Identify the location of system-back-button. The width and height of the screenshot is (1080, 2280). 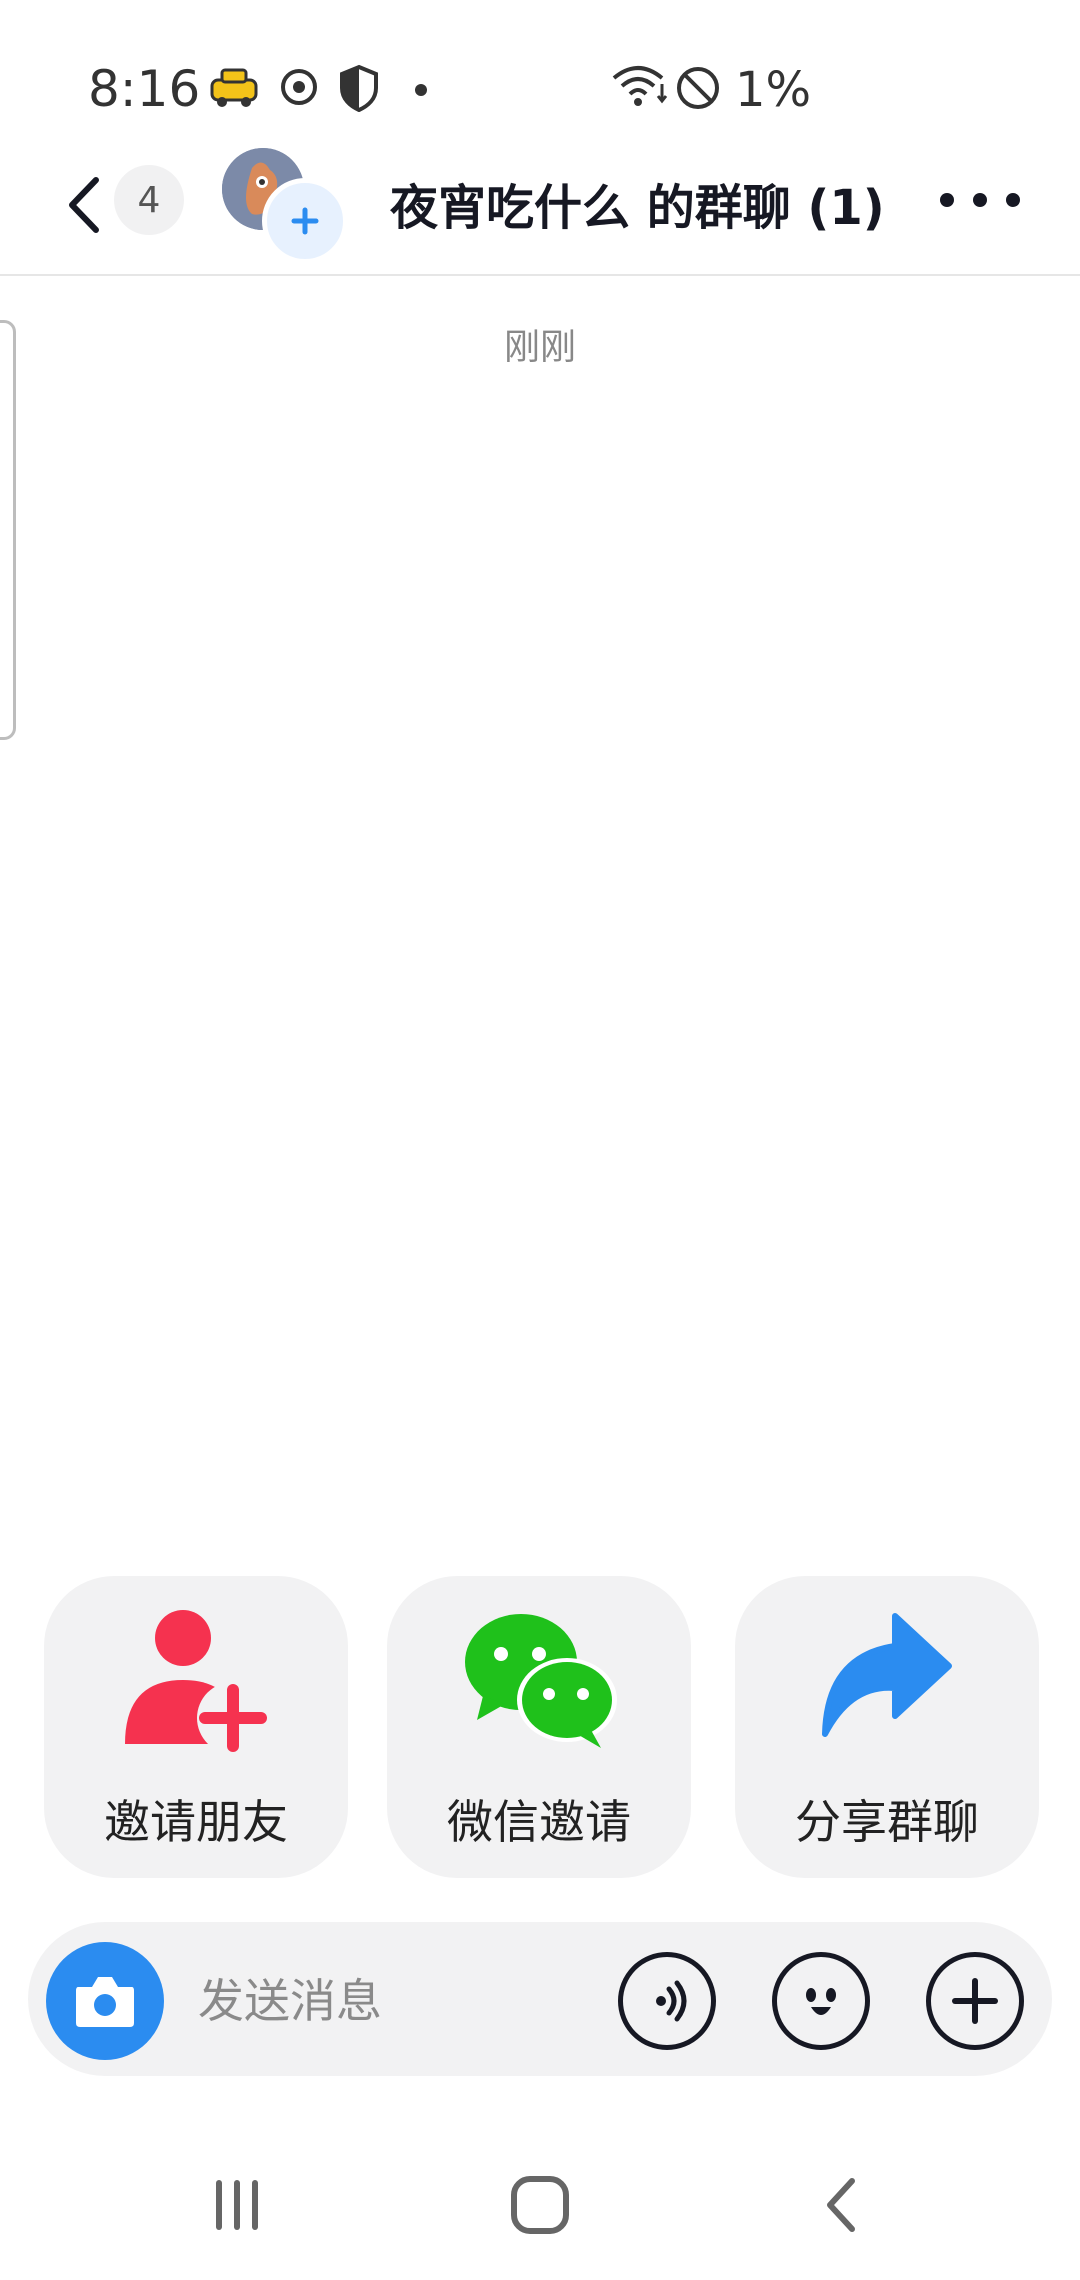
(843, 2205).